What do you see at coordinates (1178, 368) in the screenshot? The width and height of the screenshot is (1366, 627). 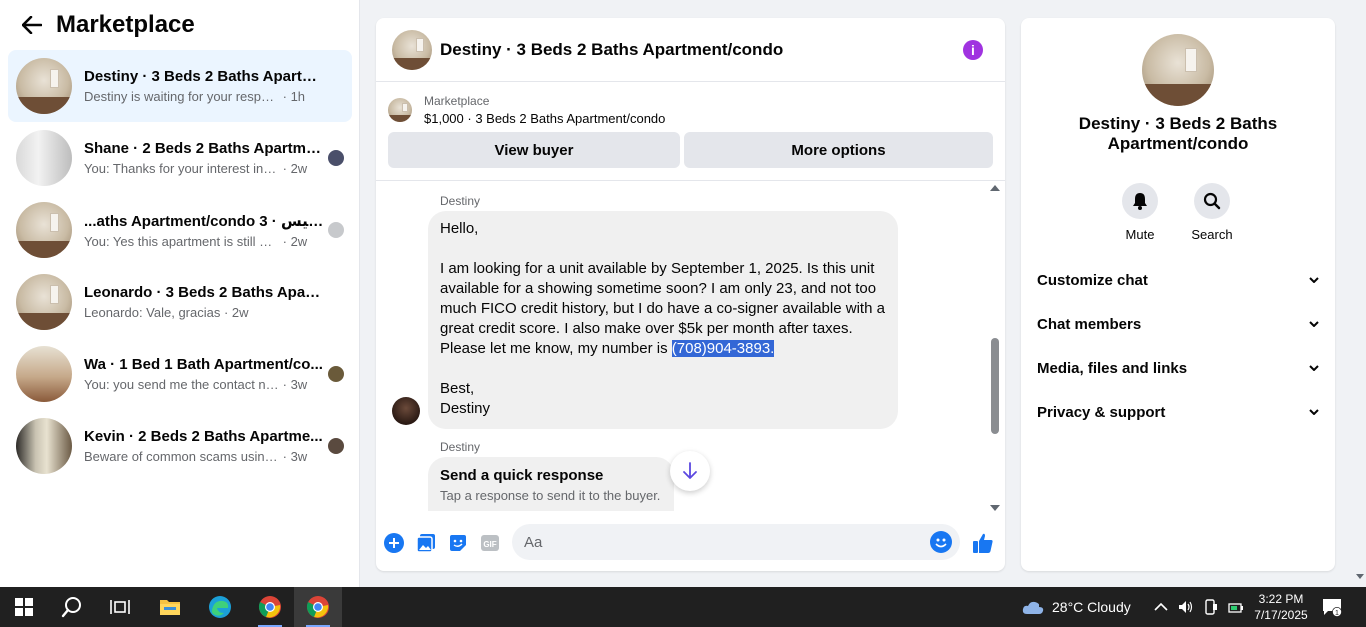 I see `media-files-links-row: Media, files and links` at bounding box center [1178, 368].